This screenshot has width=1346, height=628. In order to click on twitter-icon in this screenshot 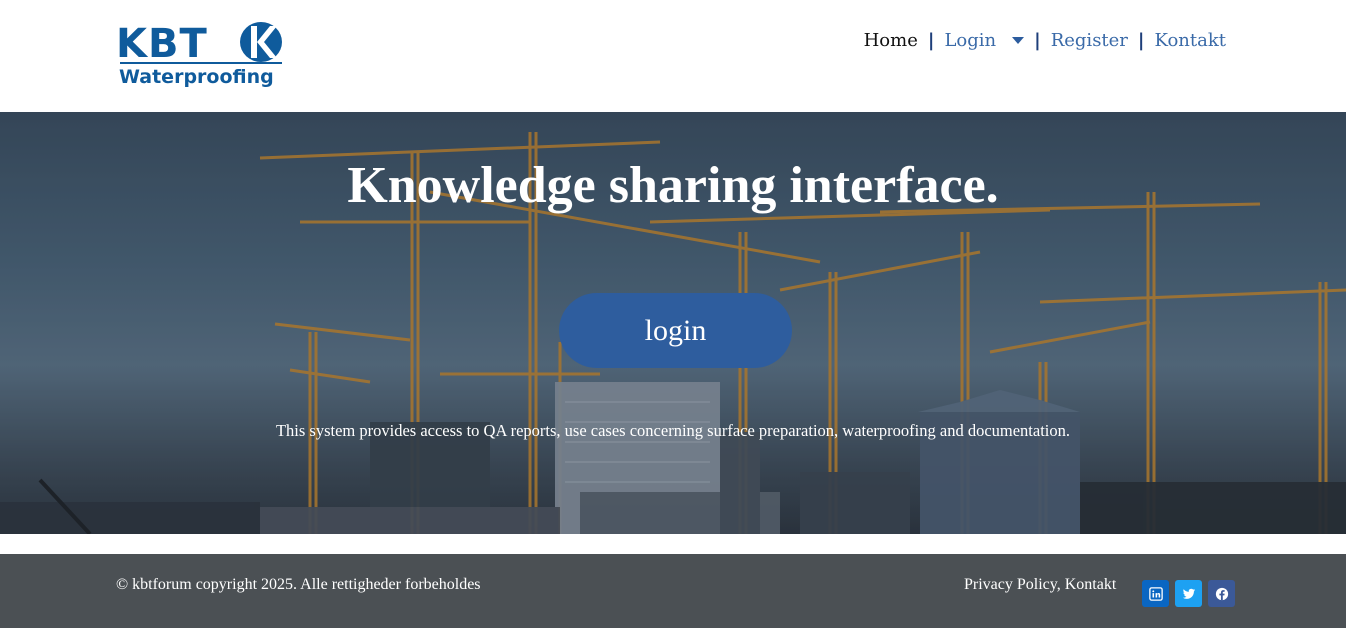, I will do `click(1188, 593)`.